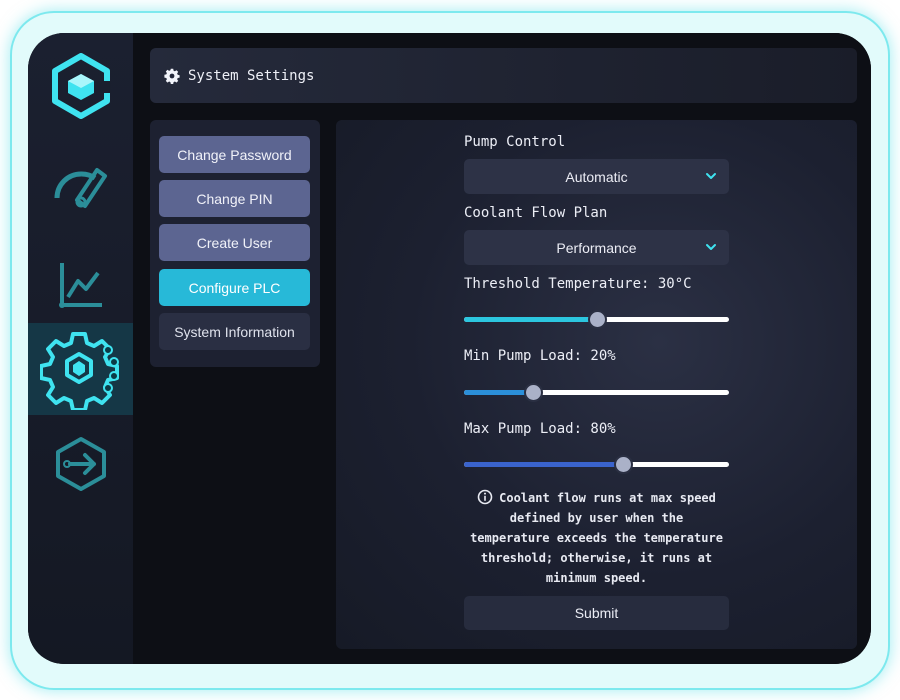 This screenshot has width=900, height=700. Describe the element at coordinates (596, 613) in the screenshot. I see `submit-button: Submit` at that location.